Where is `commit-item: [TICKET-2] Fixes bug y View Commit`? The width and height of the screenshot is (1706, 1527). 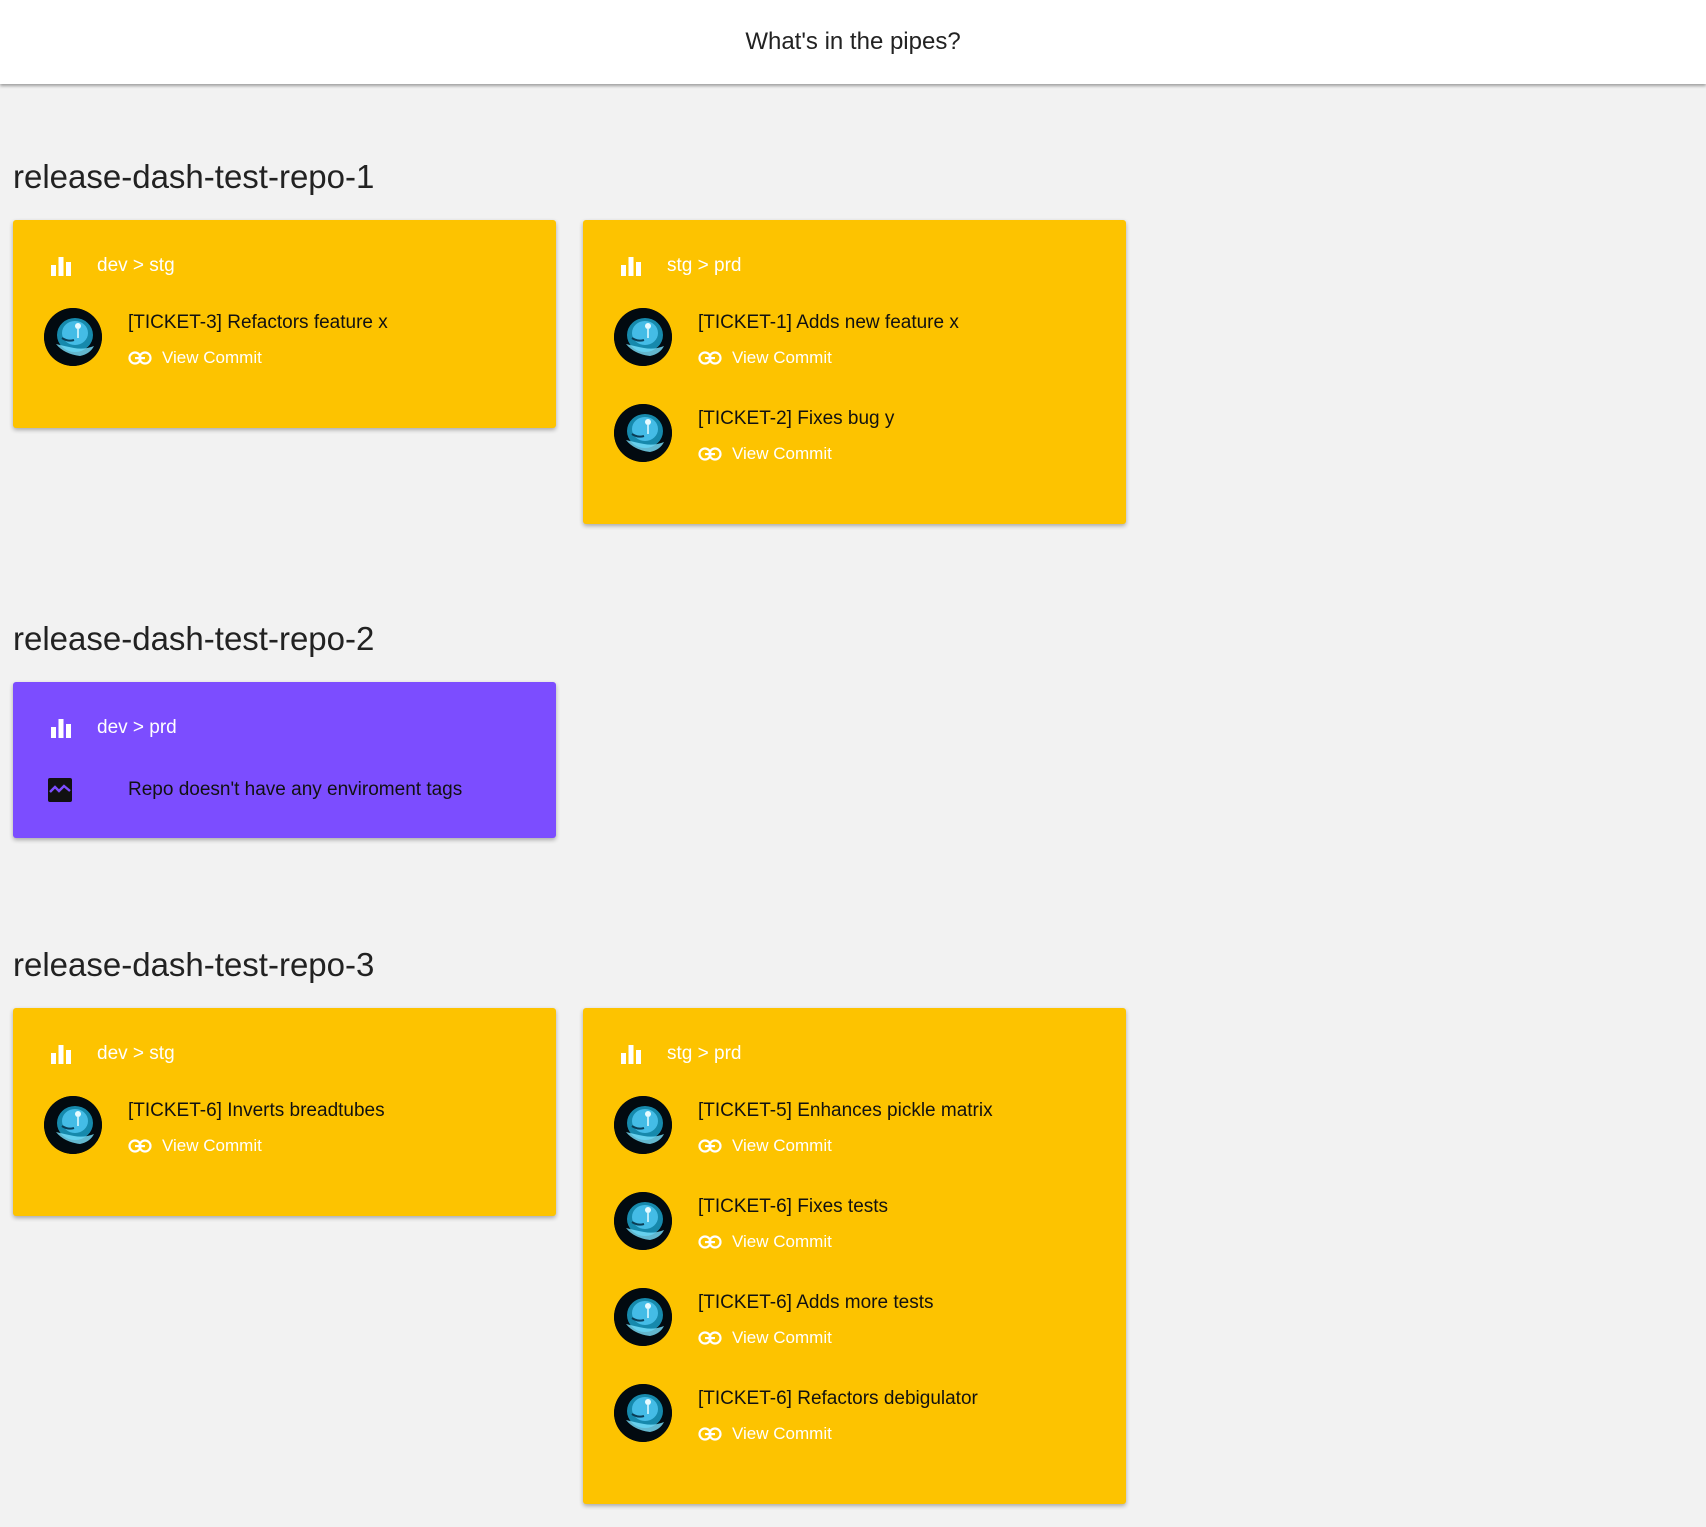
commit-item: [TICKET-2] Fixes bug y View Commit is located at coordinates (854, 452).